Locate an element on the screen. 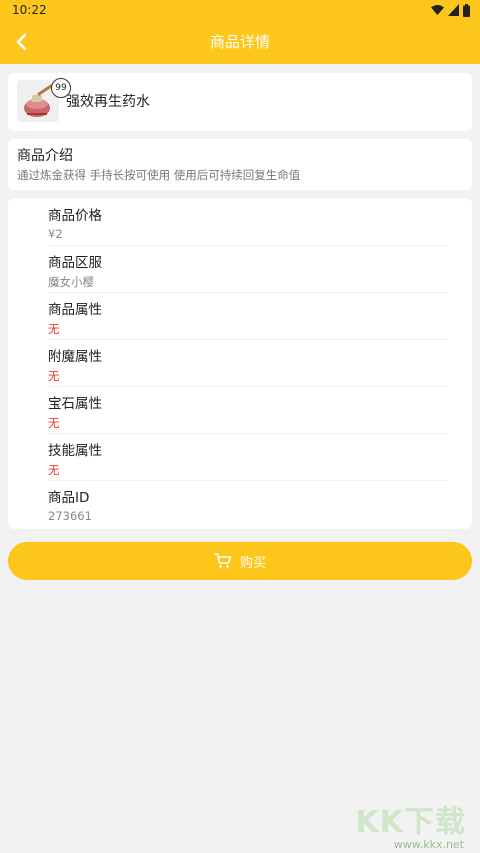 The width and height of the screenshot is (480, 853). buy-button: 购买 is located at coordinates (240, 561).